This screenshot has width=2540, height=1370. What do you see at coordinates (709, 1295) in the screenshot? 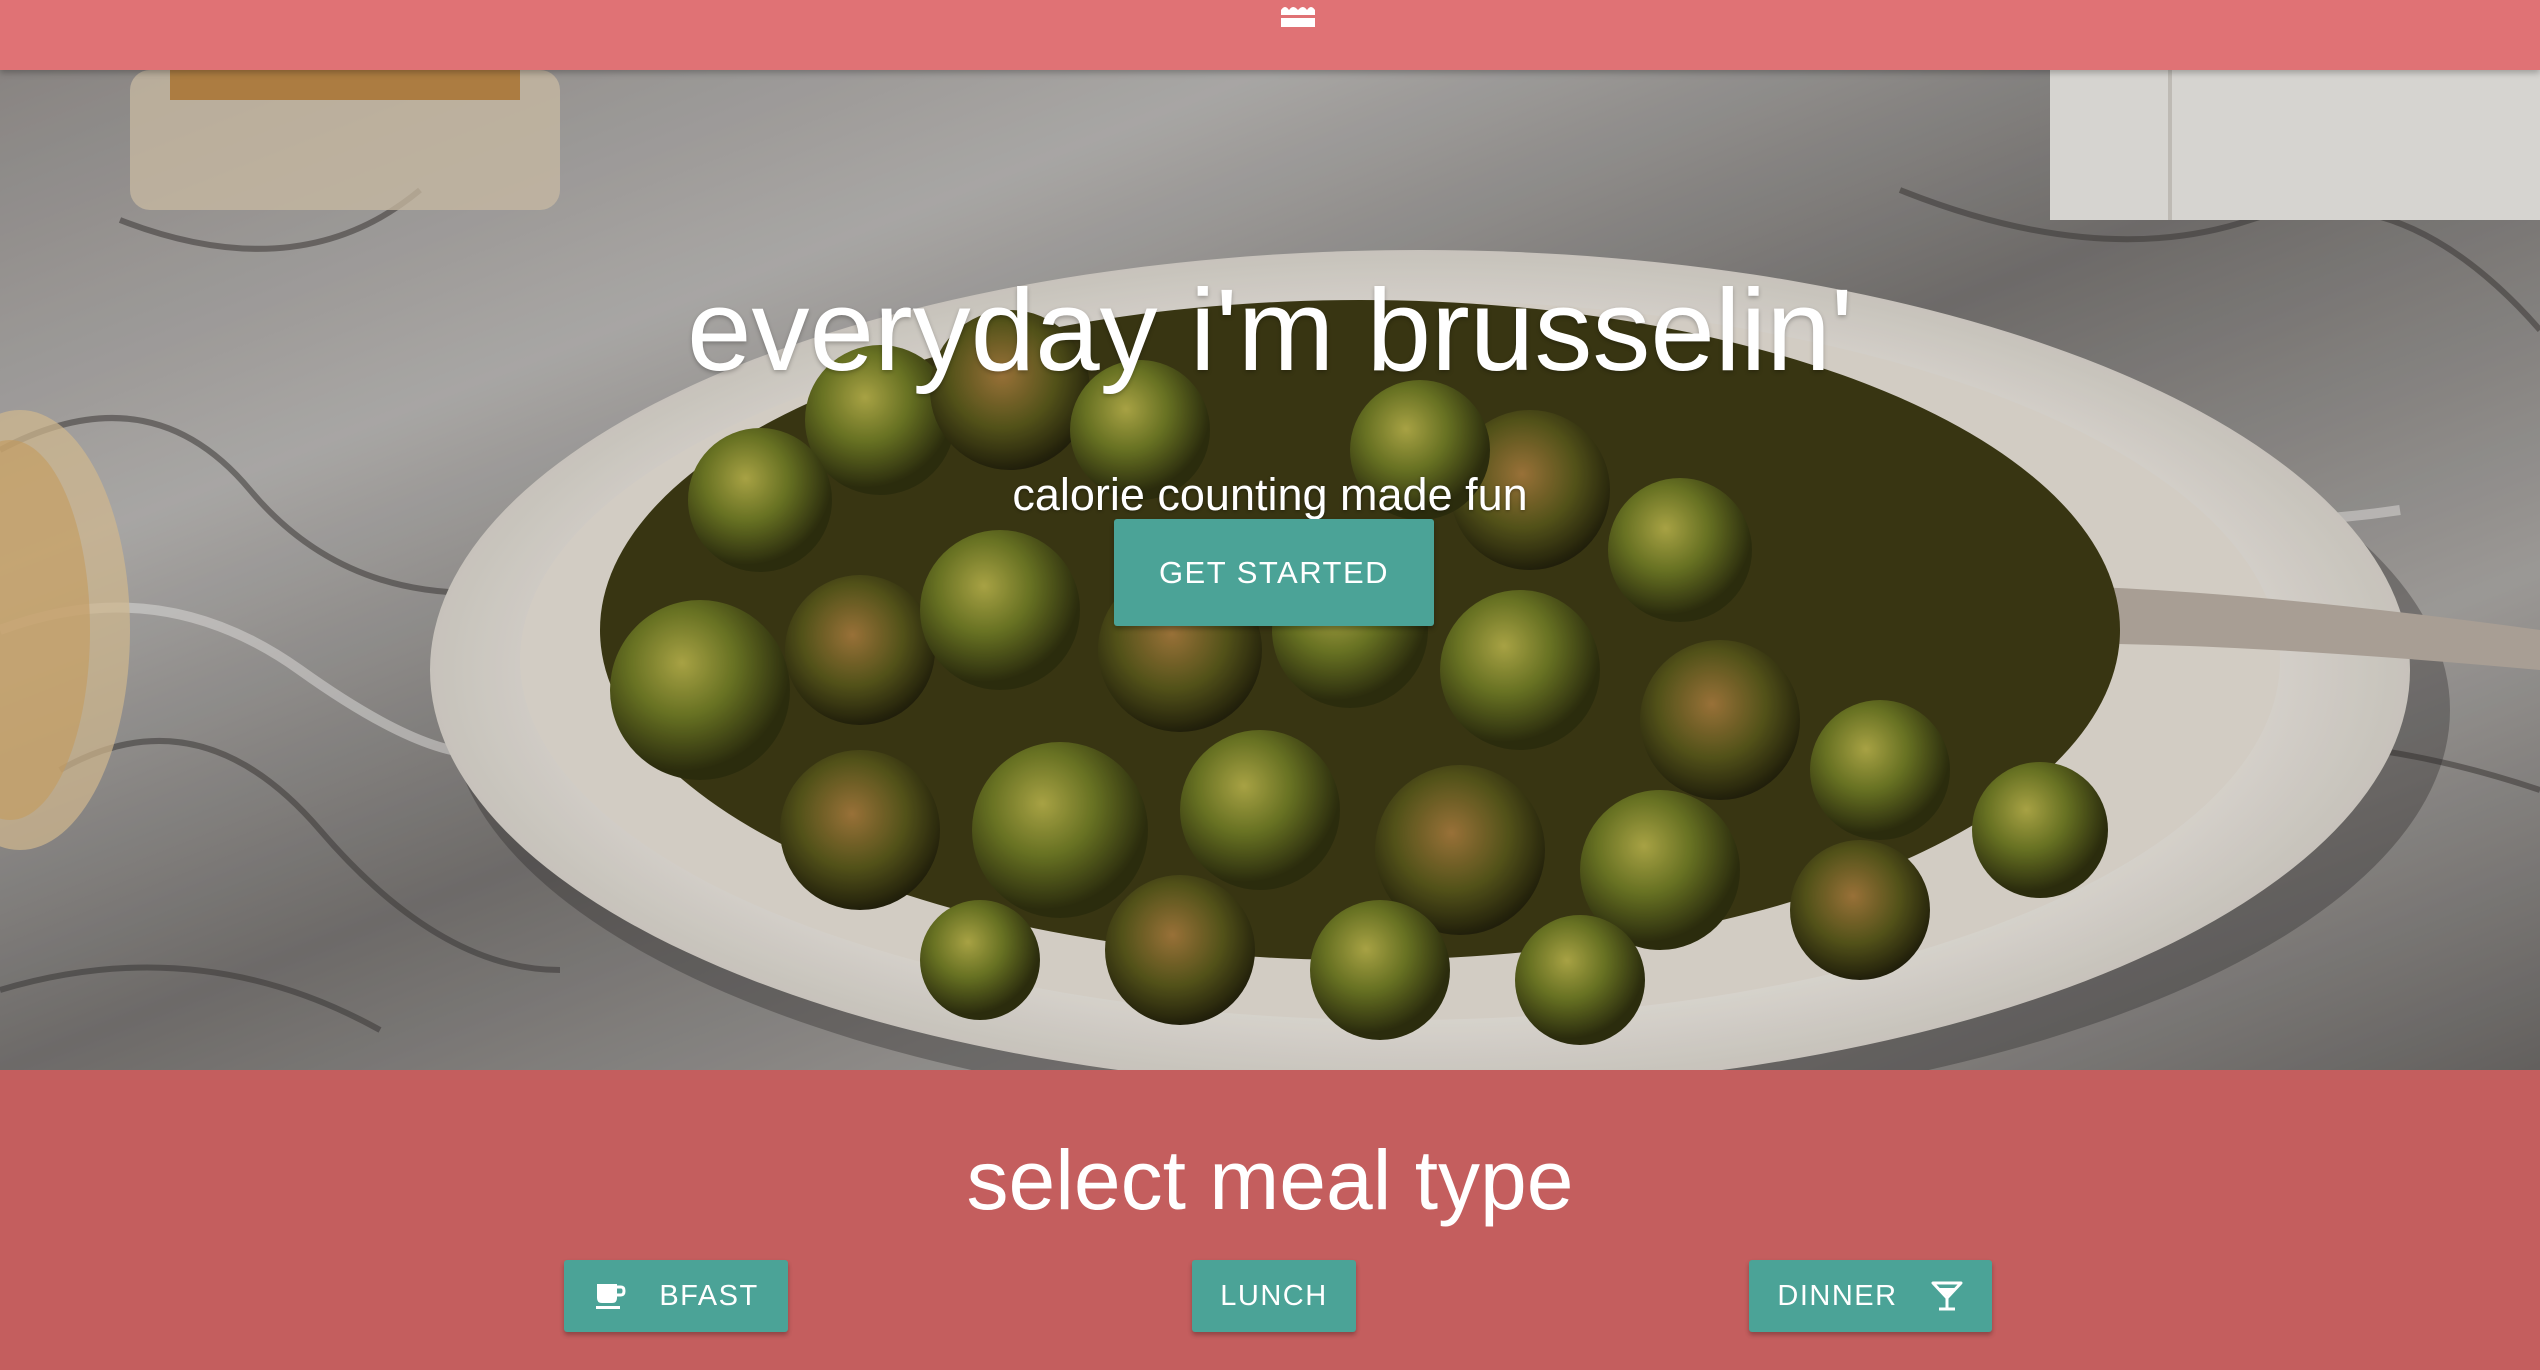
I see `breakfast-label: BFAST` at bounding box center [709, 1295].